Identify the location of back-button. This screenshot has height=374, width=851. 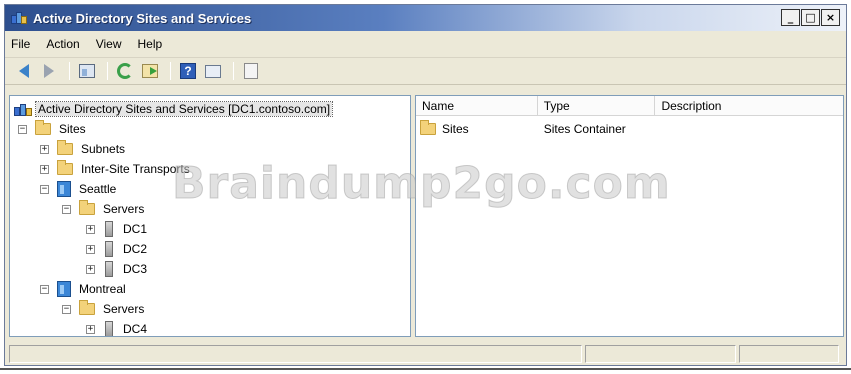
(24, 71).